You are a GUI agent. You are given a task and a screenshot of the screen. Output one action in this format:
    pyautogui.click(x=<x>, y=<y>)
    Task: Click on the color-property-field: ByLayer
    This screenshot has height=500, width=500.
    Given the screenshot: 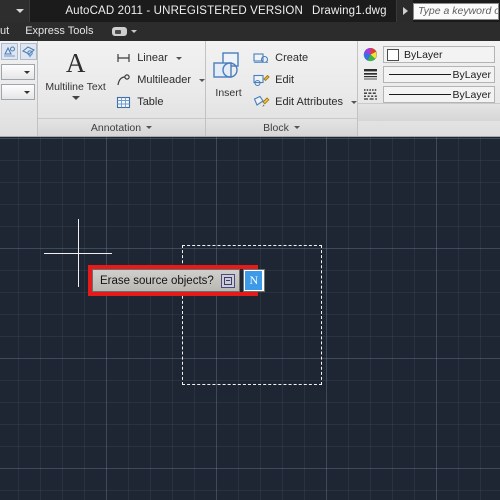 What is the action you would take?
    pyautogui.click(x=439, y=54)
    